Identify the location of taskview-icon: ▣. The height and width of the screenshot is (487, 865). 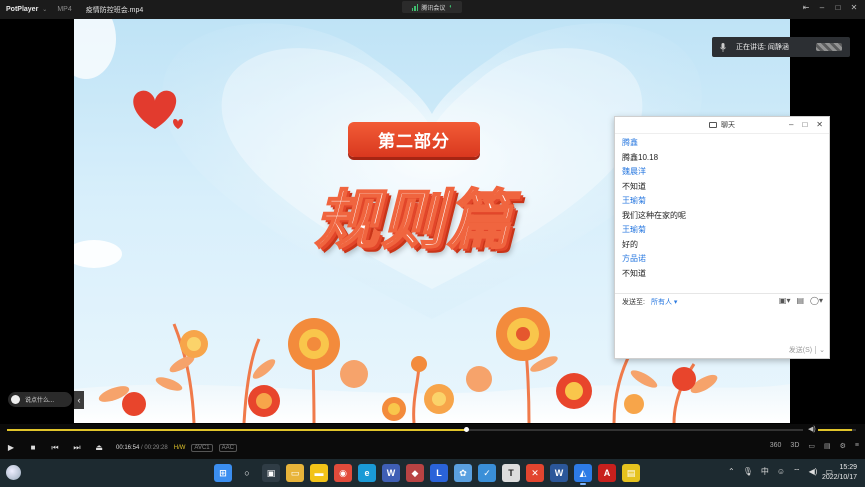
(271, 473).